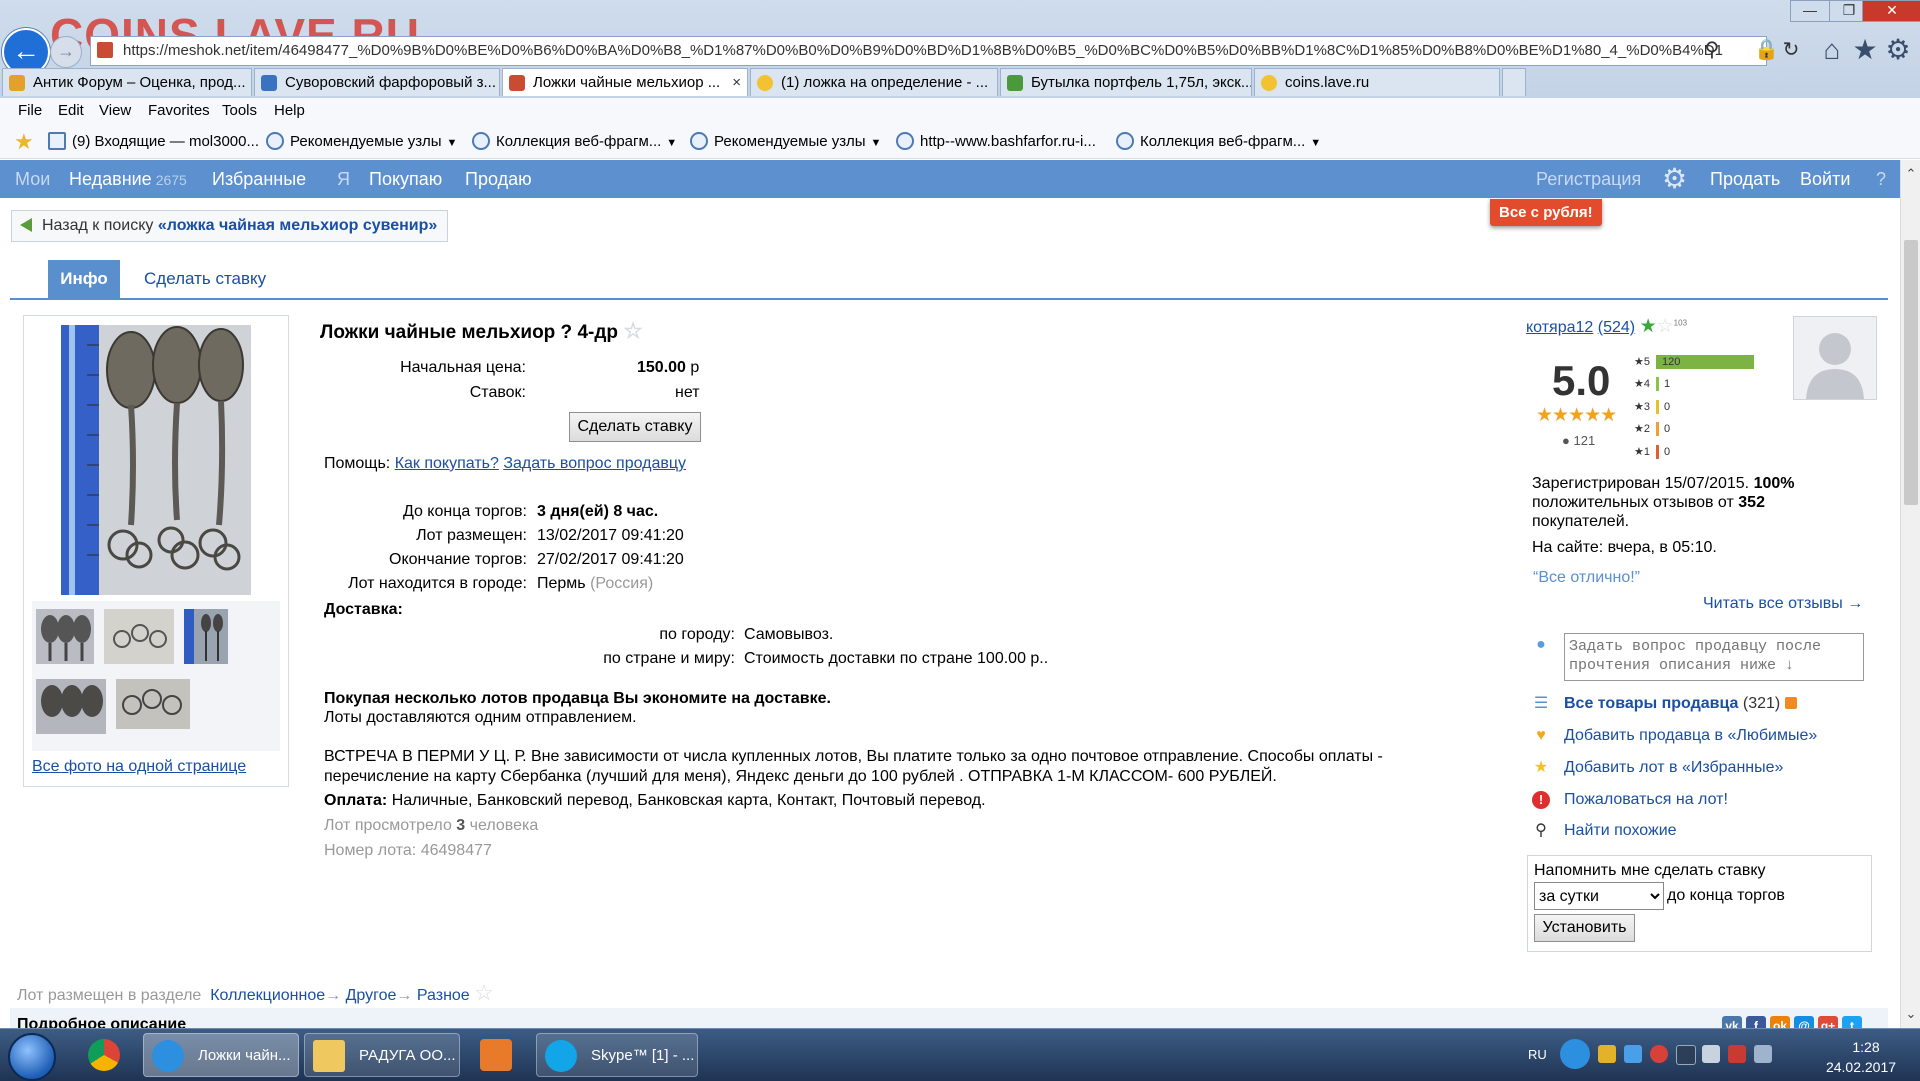 The image size is (1920, 1081). What do you see at coordinates (1783, 604) in the screenshot?
I see `read-all-reviews-link: Читать все отзывы →` at bounding box center [1783, 604].